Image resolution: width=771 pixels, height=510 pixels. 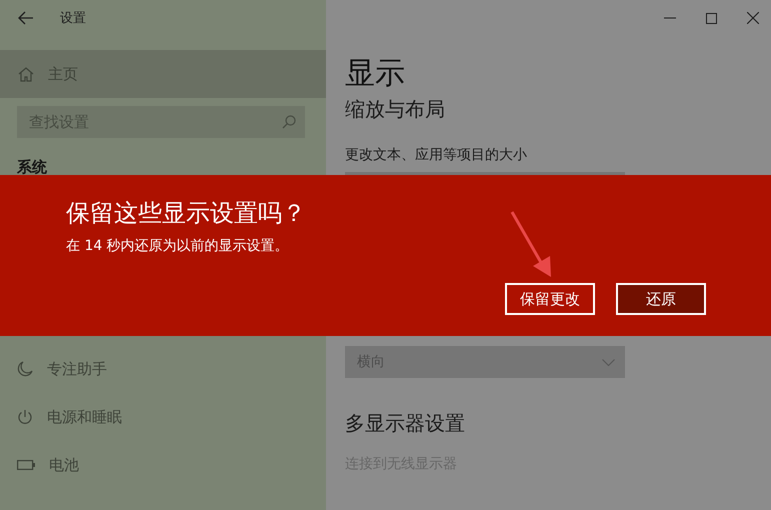 I want to click on sidebar-item: 电池, so click(x=163, y=465).